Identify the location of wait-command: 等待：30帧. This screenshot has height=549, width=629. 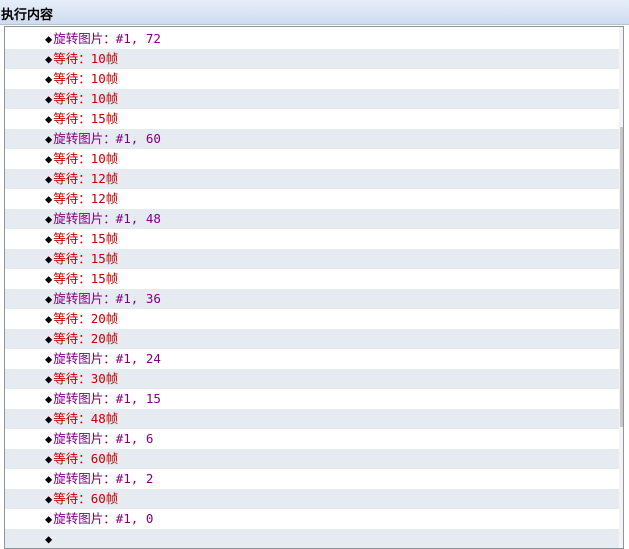
(86, 378).